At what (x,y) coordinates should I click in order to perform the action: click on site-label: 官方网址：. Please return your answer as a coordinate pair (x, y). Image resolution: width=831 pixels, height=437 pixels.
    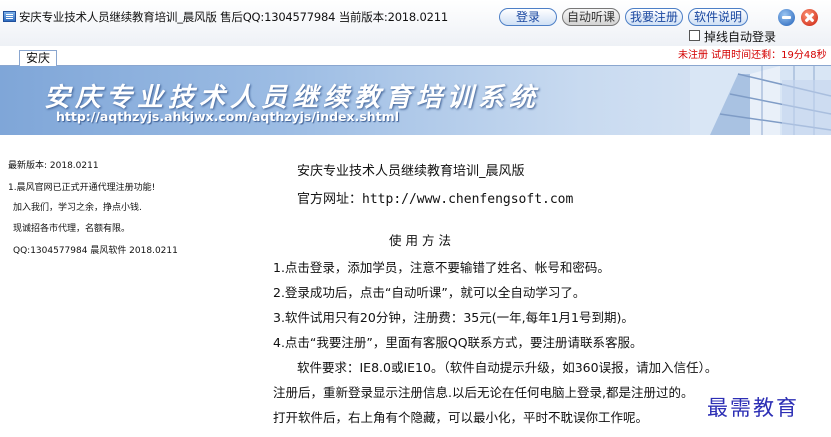
    Looking at the image, I should click on (330, 199).